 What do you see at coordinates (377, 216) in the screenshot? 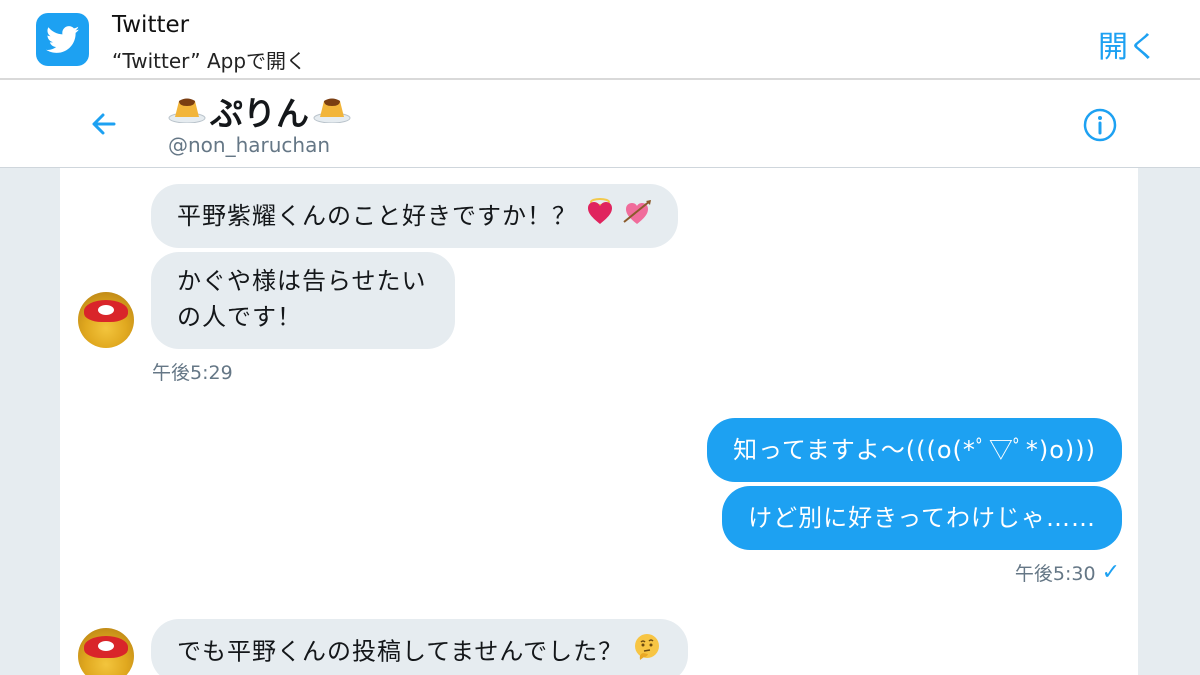
I see `message-text: 平野紫耀くんのこと好きですか！？` at bounding box center [377, 216].